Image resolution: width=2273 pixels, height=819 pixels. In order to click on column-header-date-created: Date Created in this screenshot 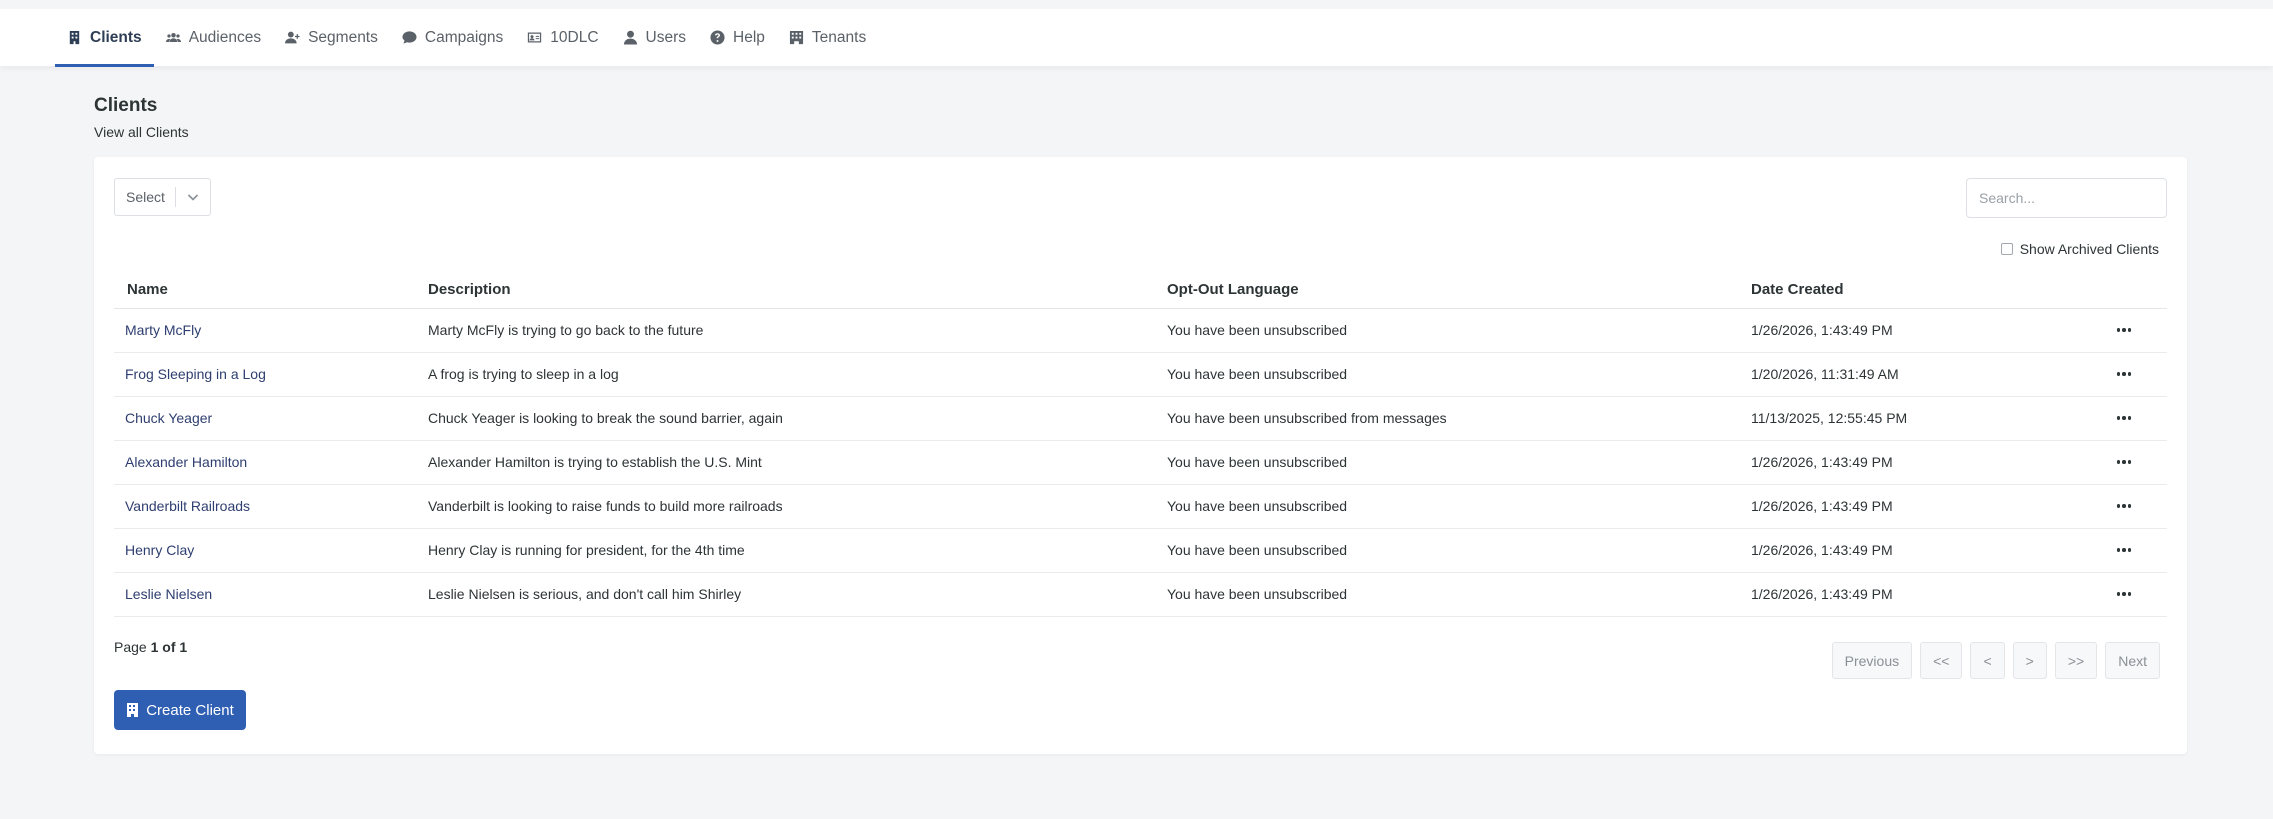, I will do `click(1916, 288)`.